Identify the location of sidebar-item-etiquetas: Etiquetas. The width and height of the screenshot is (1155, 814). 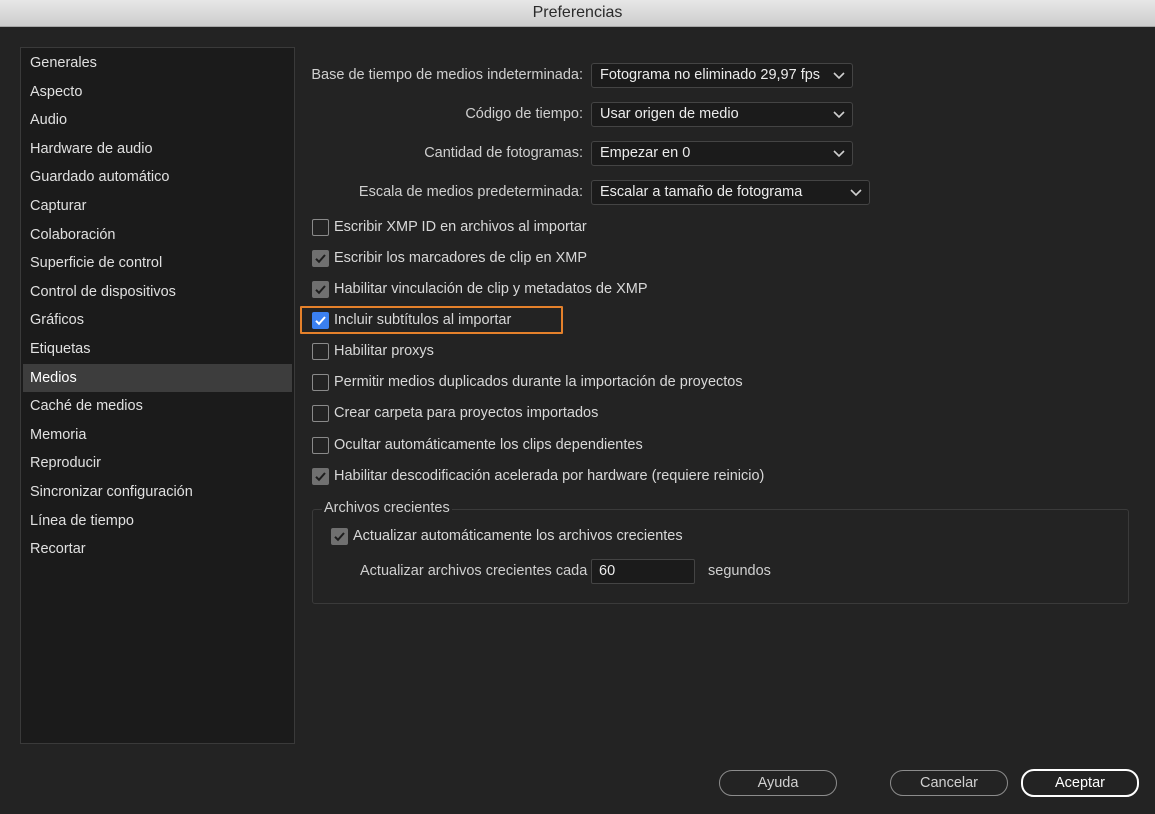
(157, 349).